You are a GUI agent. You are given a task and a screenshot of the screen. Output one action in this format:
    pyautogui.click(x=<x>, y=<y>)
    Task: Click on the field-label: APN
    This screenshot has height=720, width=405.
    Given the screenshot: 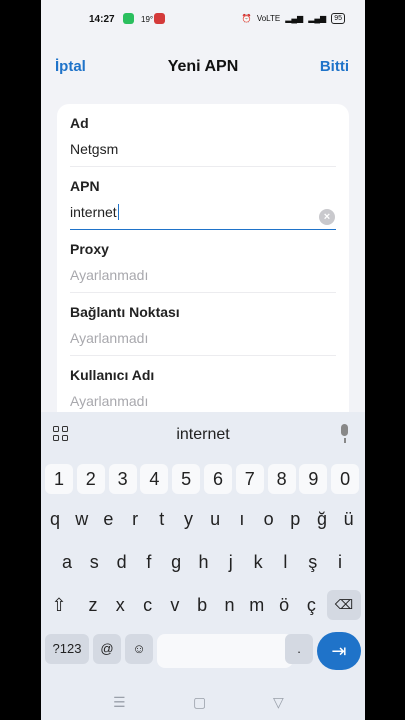 What is the action you would take?
    pyautogui.click(x=85, y=186)
    